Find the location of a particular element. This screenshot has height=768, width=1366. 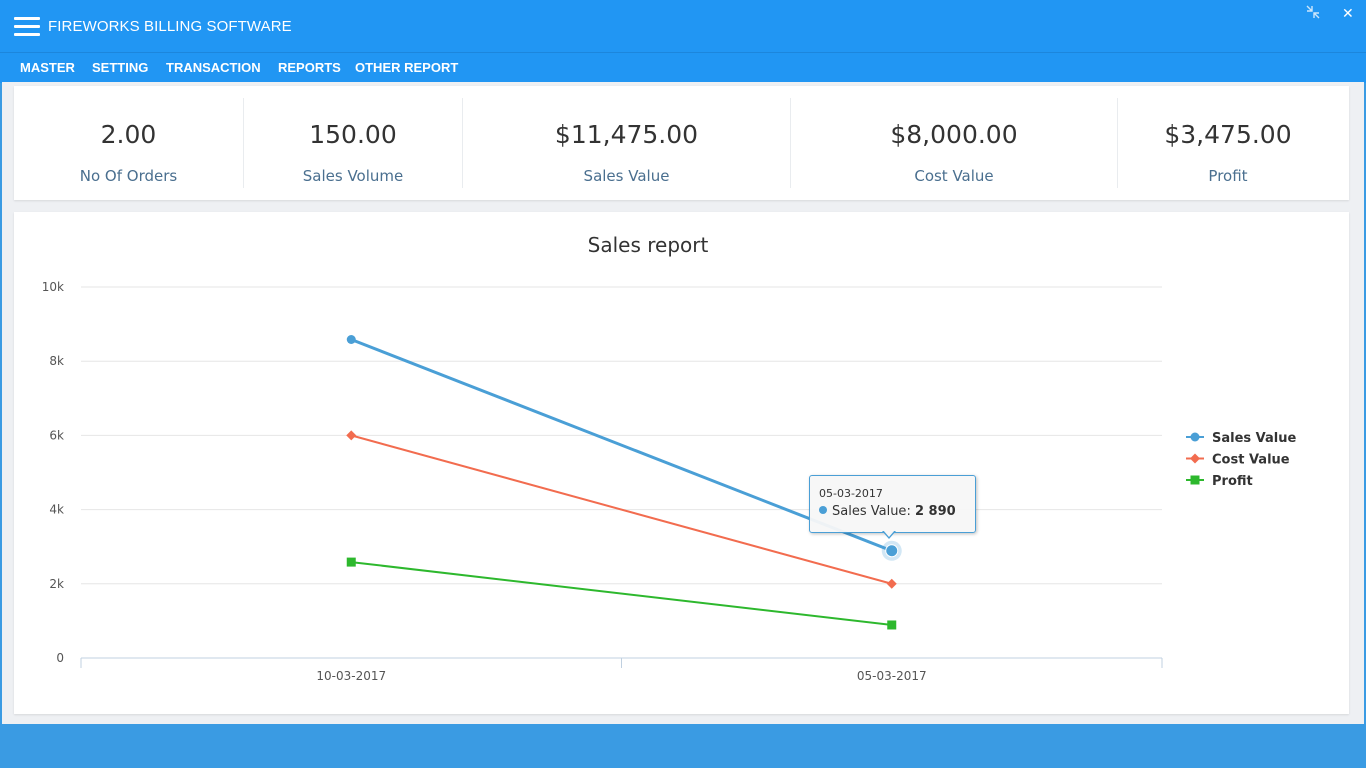

legend-label-sales-value: Sales Value is located at coordinates (1254, 438).